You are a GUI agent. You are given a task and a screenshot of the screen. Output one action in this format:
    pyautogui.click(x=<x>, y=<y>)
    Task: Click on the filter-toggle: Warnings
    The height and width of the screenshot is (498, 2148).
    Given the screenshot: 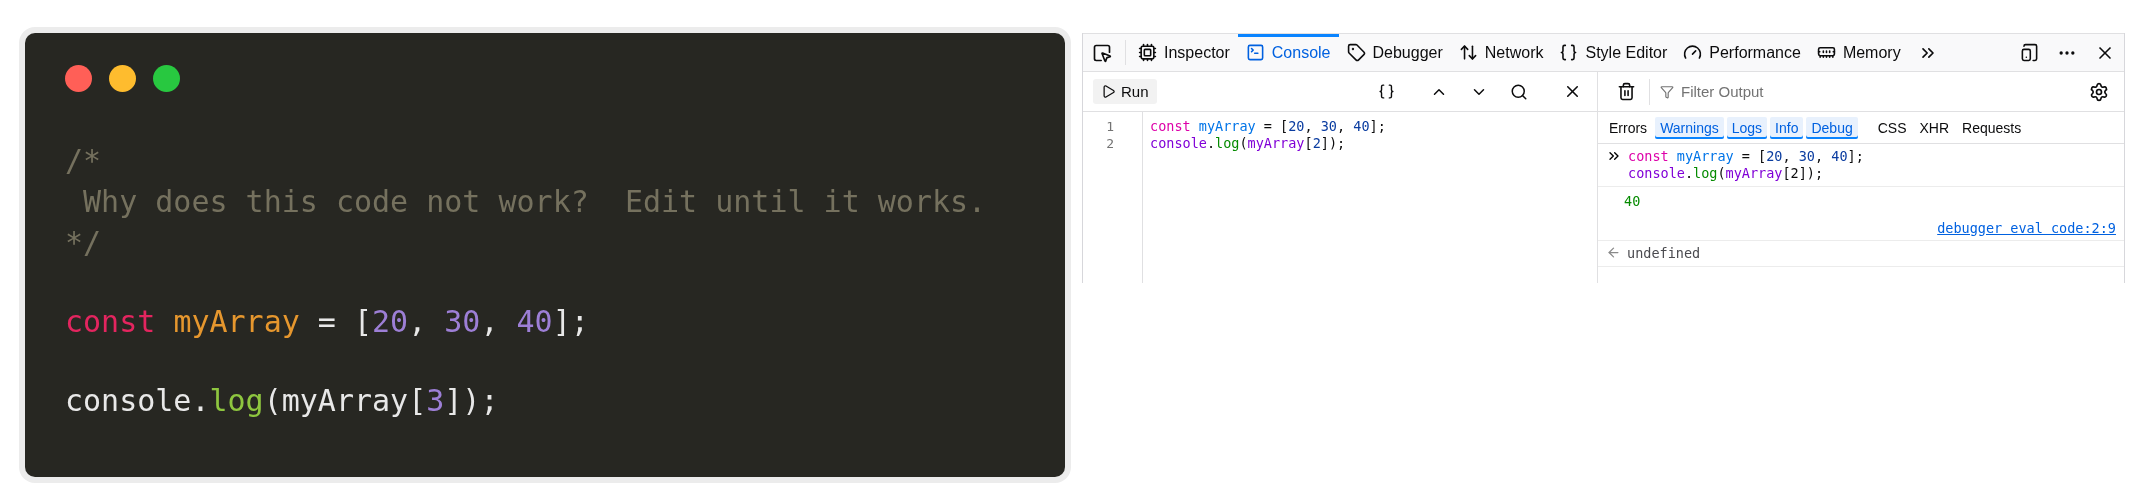 What is the action you would take?
    pyautogui.click(x=1689, y=127)
    